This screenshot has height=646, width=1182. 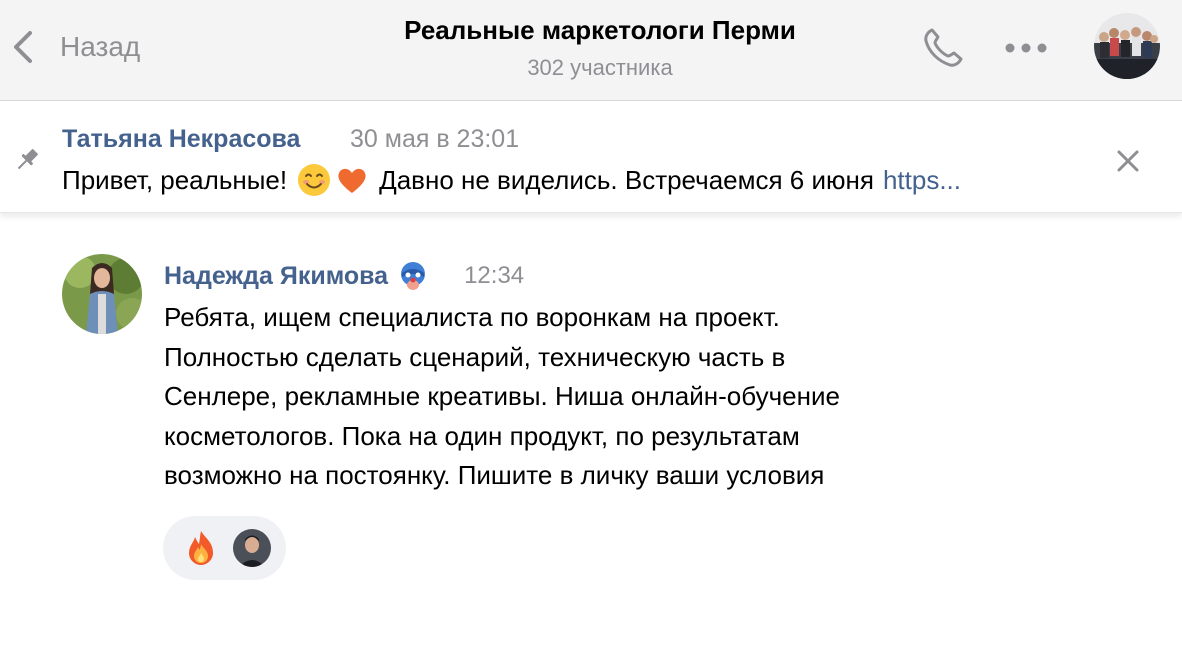 I want to click on member-count: 302 участника, so click(x=600, y=67).